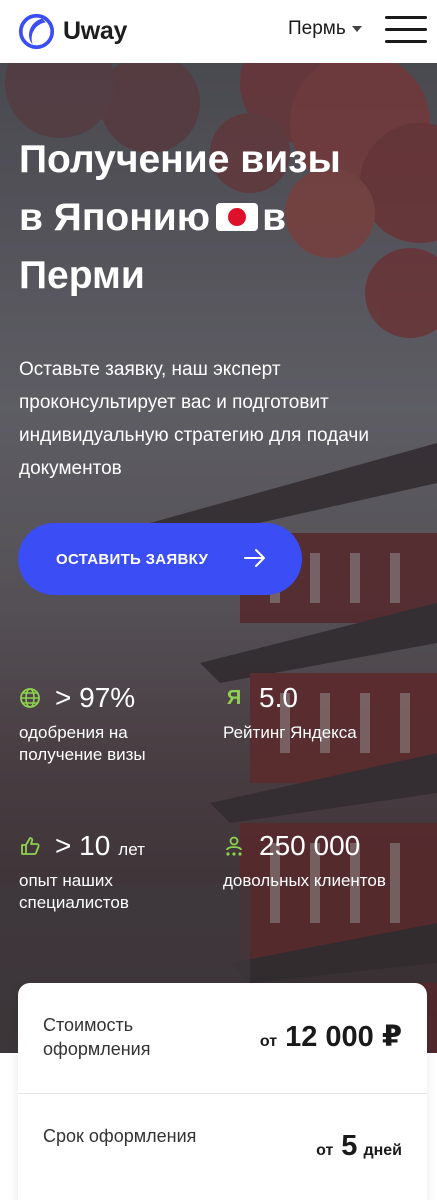 The width and height of the screenshot is (437, 1200). I want to click on term-label: Срок оформления, so click(120, 1136).